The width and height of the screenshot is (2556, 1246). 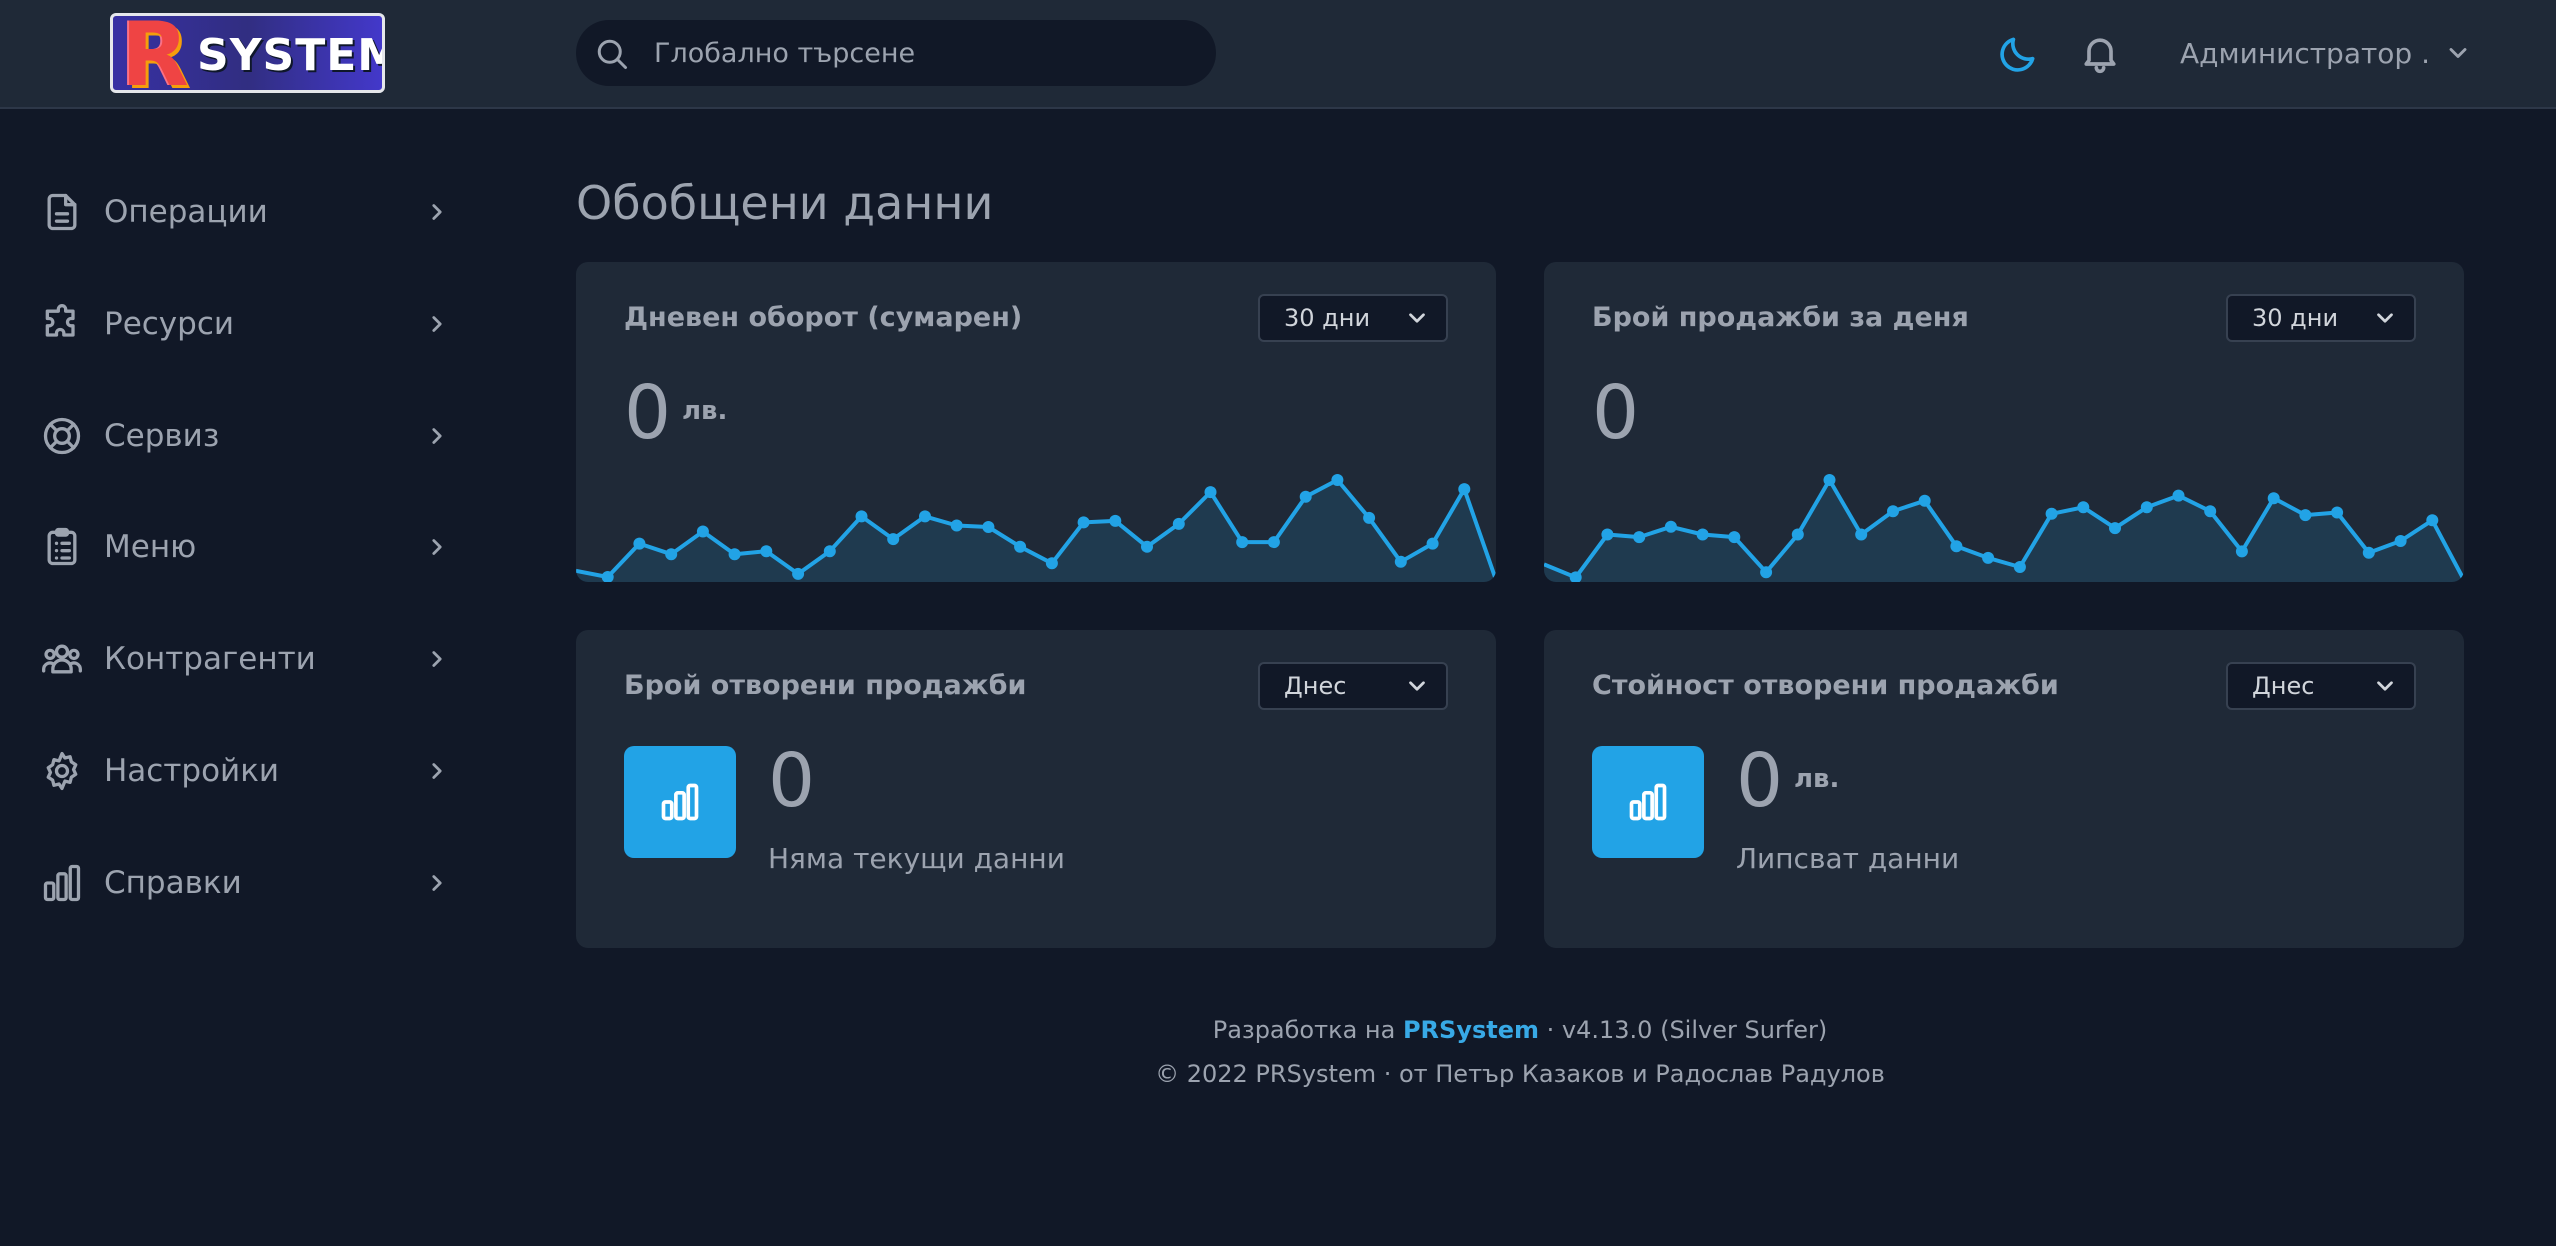 I want to click on gear-icon, so click(x=62, y=771).